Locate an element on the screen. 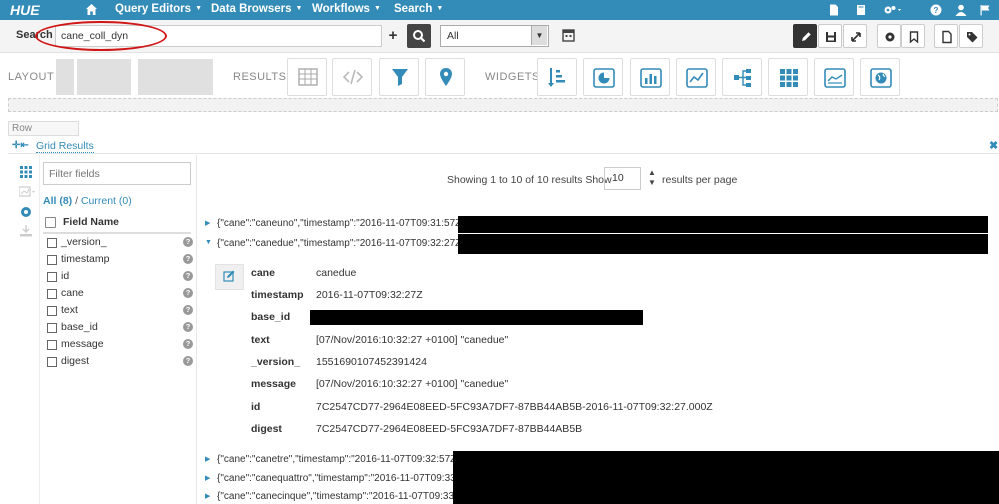 This screenshot has height=504, width=999. results-per-page-input: 10 is located at coordinates (622, 178).